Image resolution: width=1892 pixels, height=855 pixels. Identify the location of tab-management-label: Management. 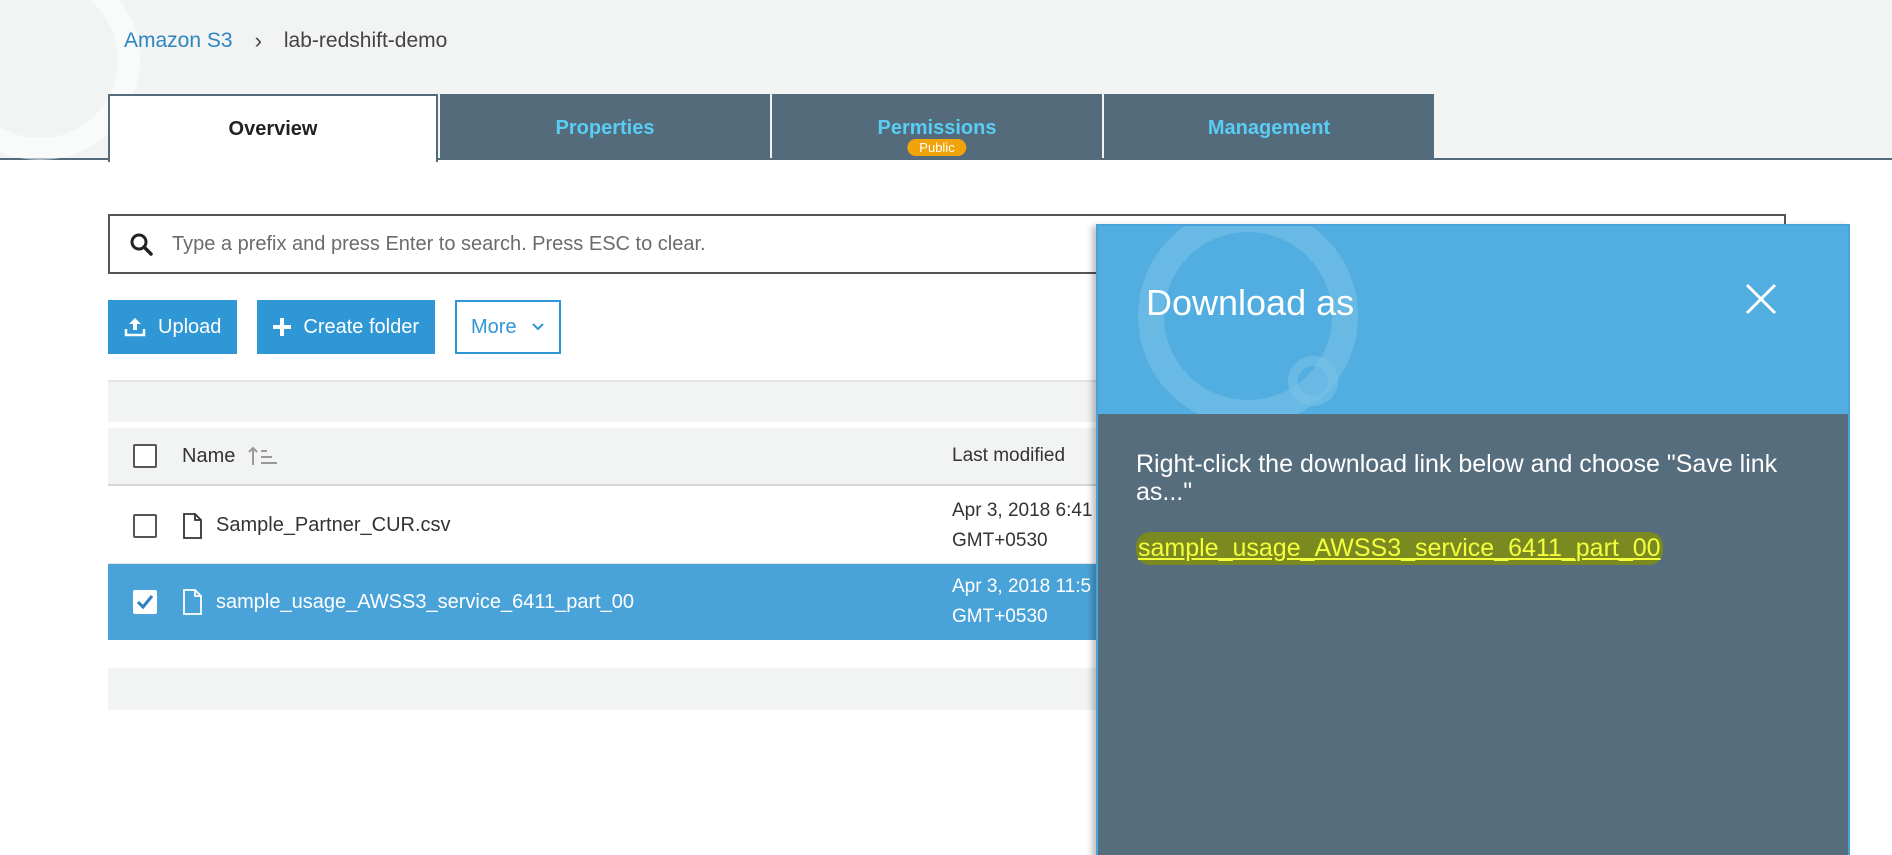
(1269, 127).